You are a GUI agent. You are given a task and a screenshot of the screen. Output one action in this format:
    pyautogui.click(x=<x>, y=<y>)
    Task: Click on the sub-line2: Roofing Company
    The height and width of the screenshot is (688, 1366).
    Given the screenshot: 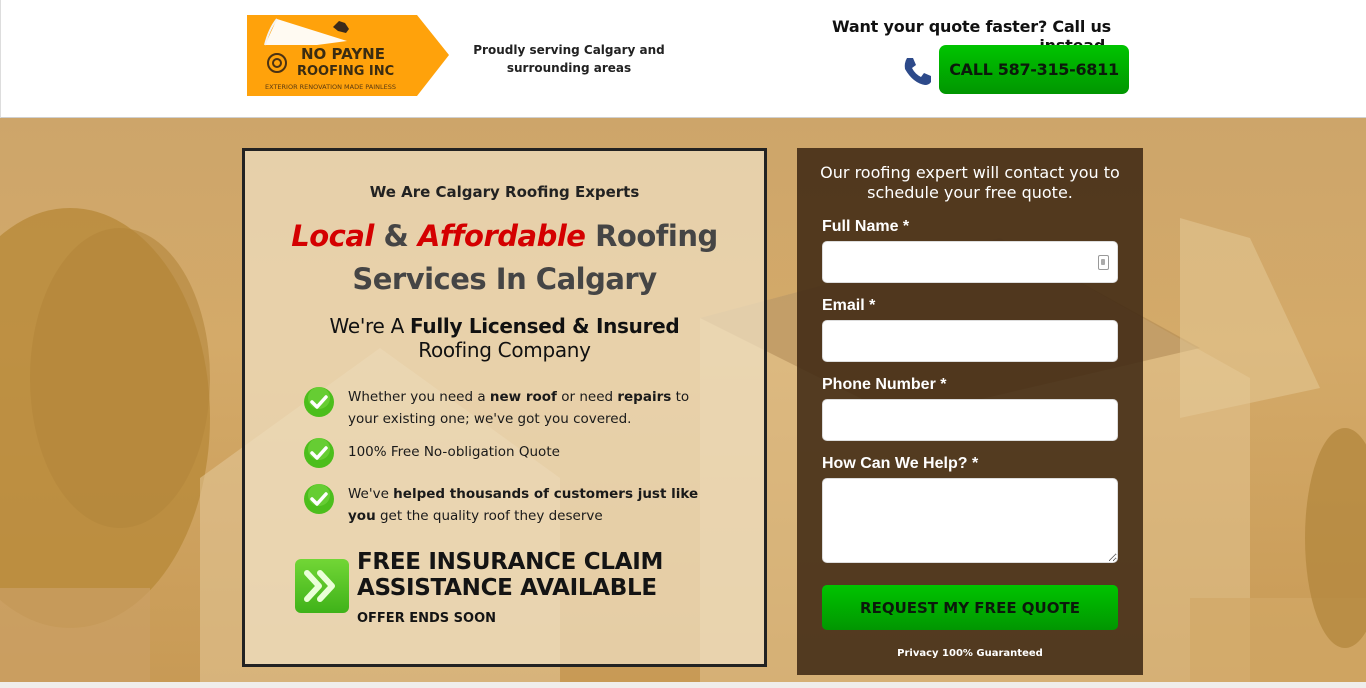 What is the action you would take?
    pyautogui.click(x=504, y=350)
    